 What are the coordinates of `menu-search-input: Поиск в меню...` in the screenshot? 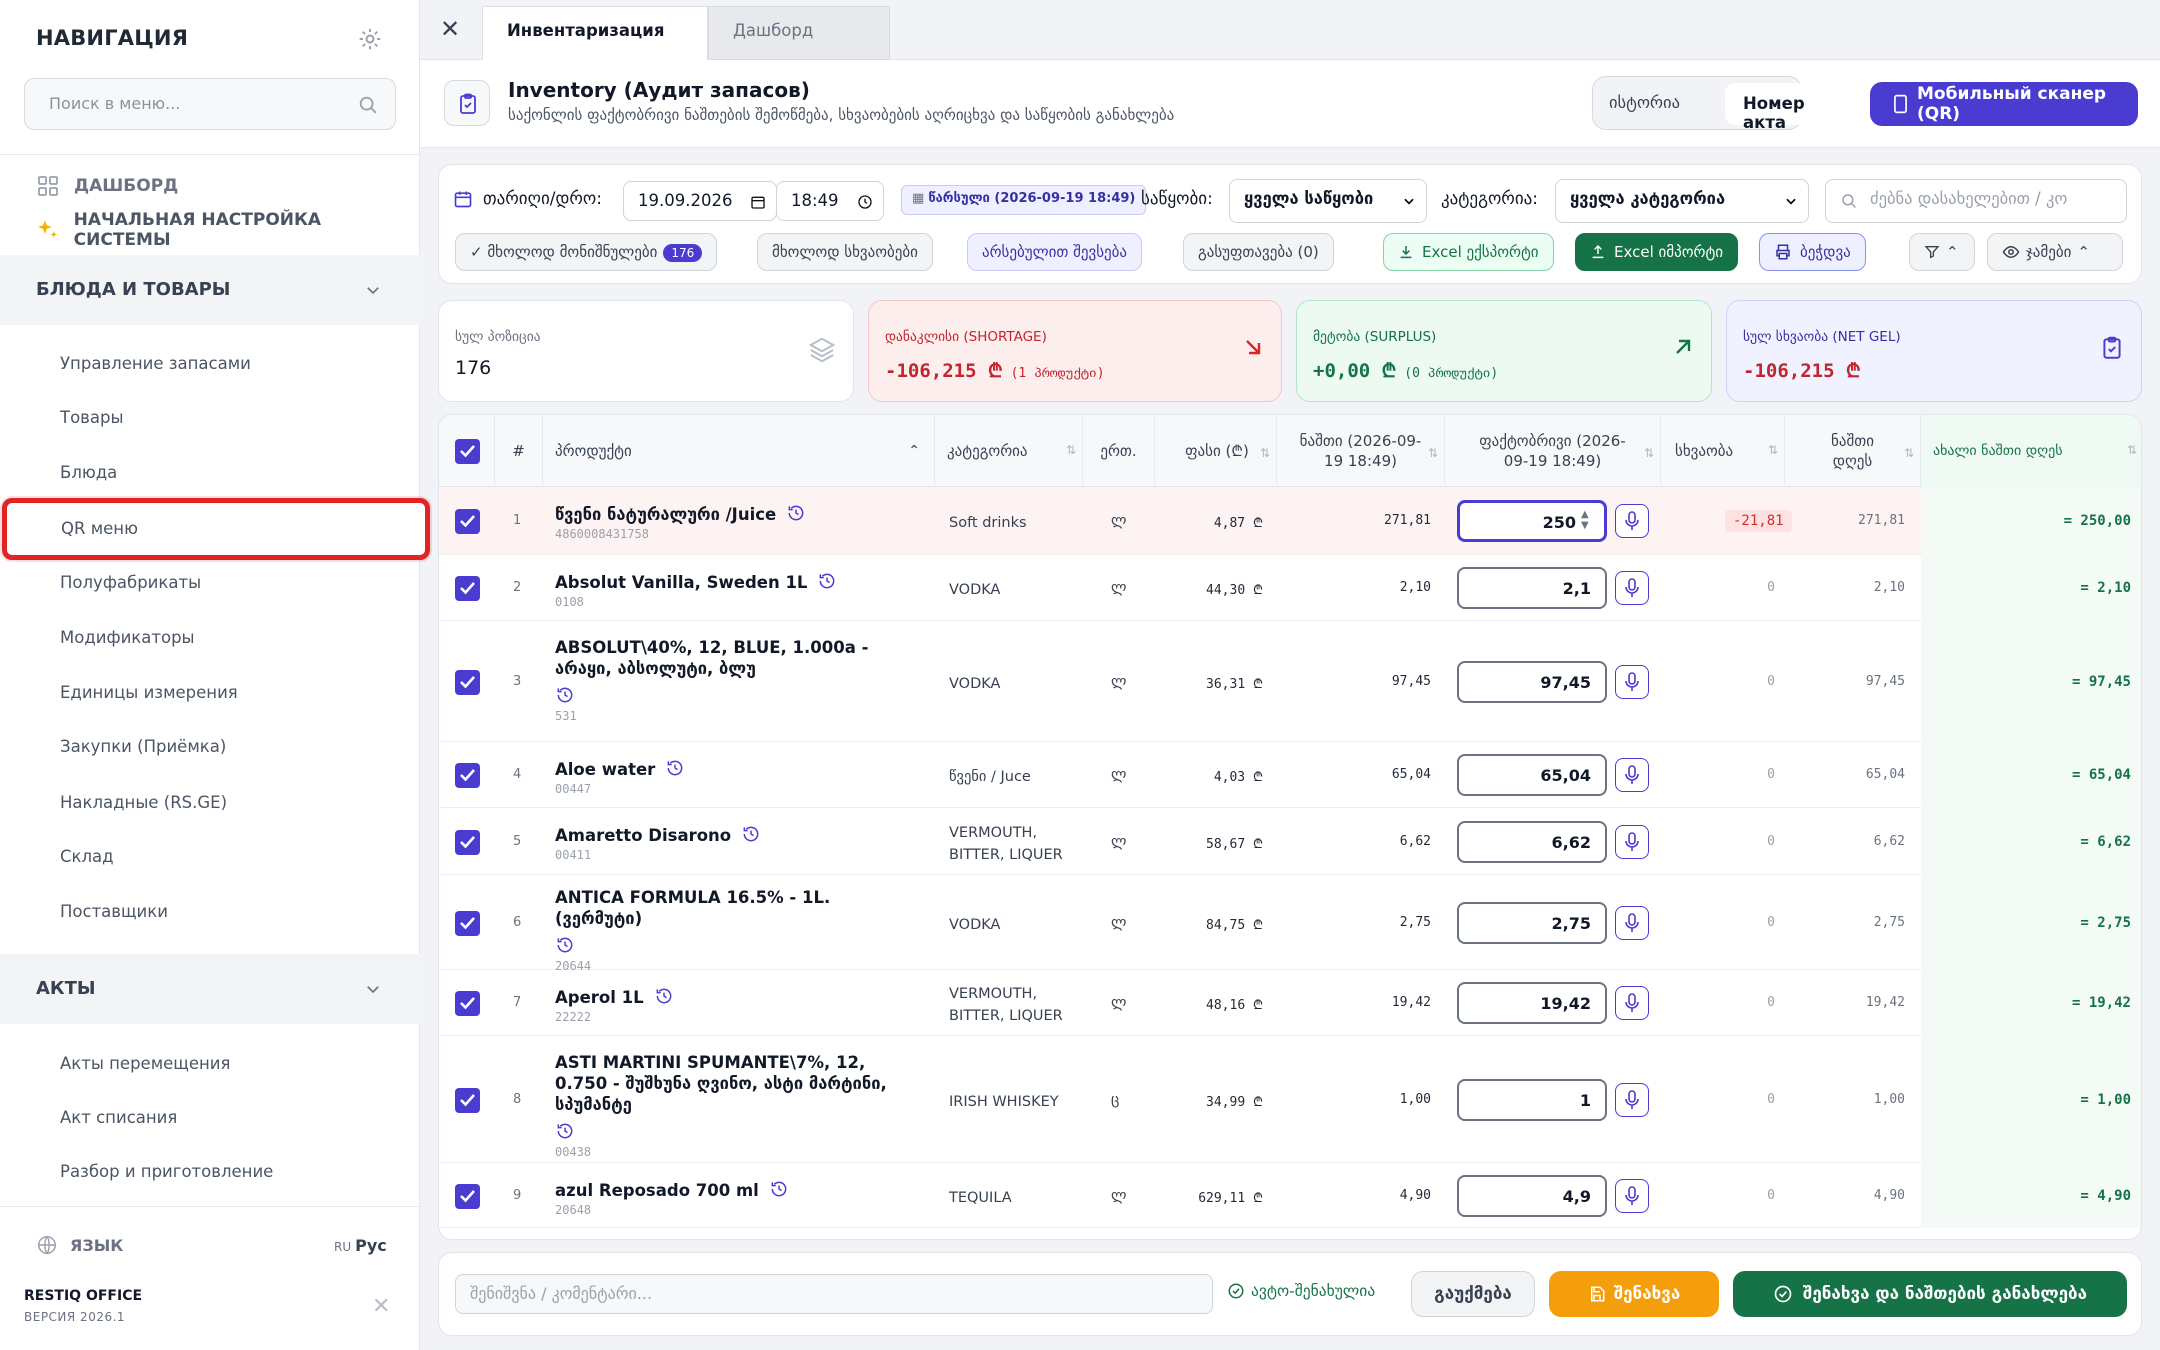 It's located at (210, 104).